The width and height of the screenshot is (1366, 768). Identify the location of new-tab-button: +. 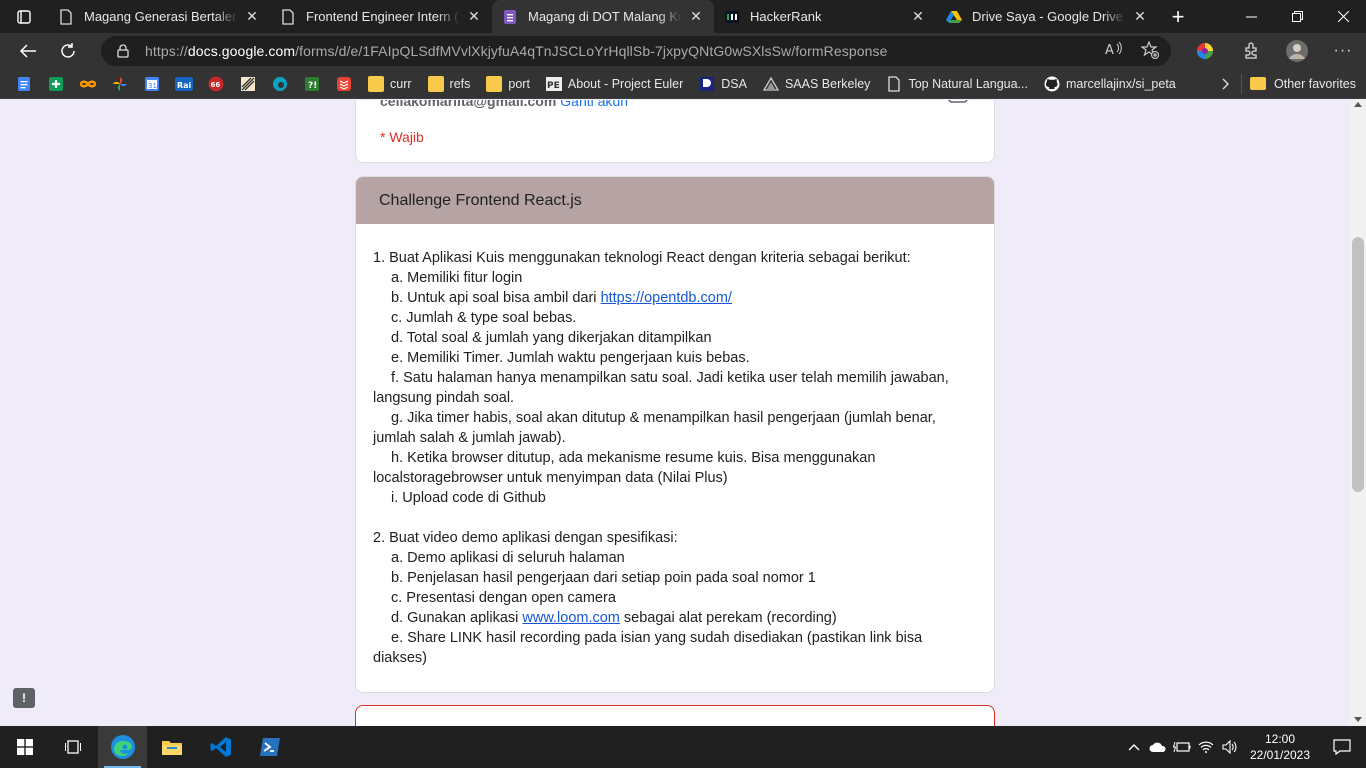
(1178, 16).